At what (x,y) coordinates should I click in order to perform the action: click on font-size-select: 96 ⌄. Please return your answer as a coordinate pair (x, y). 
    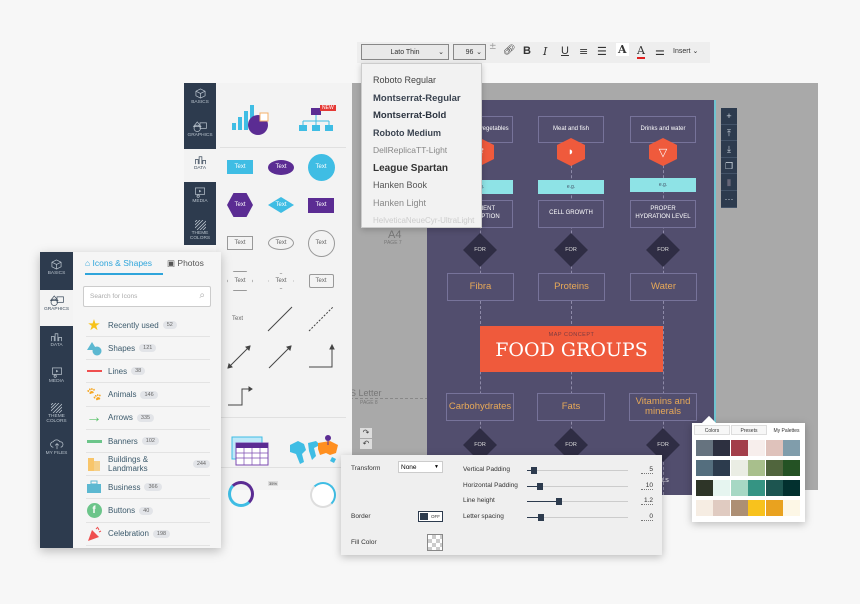
    Looking at the image, I should click on (469, 52).